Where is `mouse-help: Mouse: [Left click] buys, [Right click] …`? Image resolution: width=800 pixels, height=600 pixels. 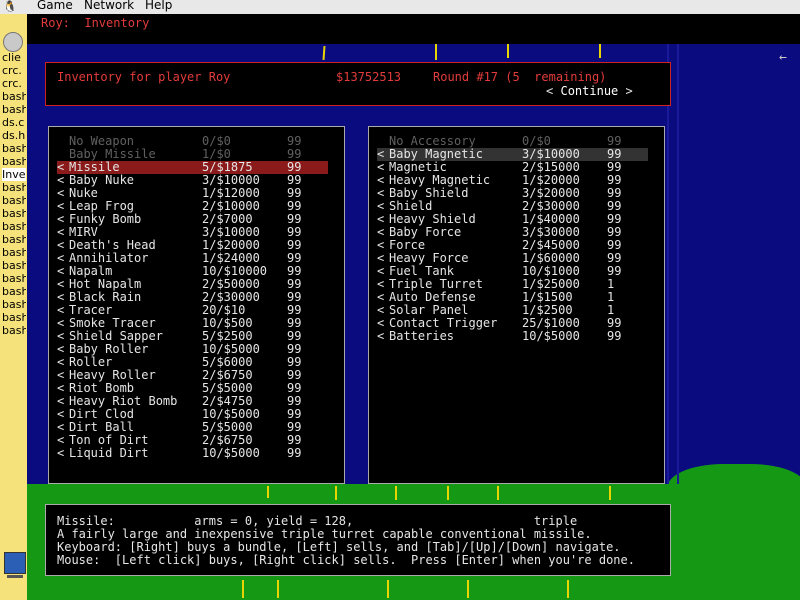 mouse-help: Mouse: [Left click] buys, [Right click] … is located at coordinates (346, 560).